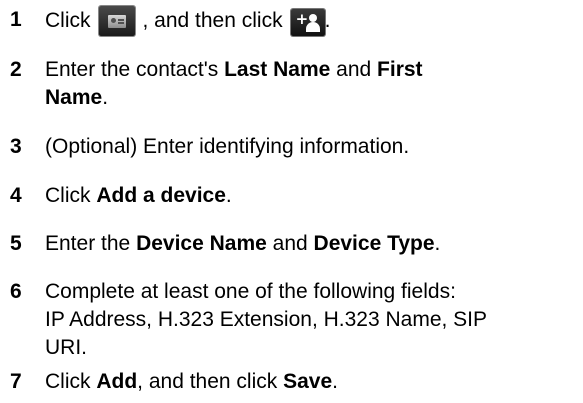 Image resolution: width=583 pixels, height=403 pixels. Describe the element at coordinates (161, 195) in the screenshot. I see `ui-term: Add a device` at that location.